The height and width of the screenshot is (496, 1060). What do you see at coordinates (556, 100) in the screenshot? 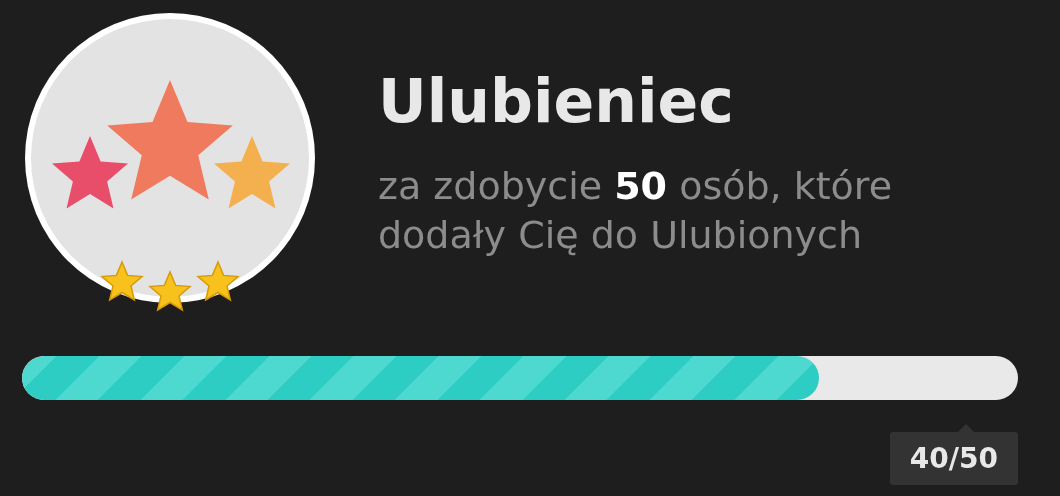
I see `badge-title: Ulubieniec` at bounding box center [556, 100].